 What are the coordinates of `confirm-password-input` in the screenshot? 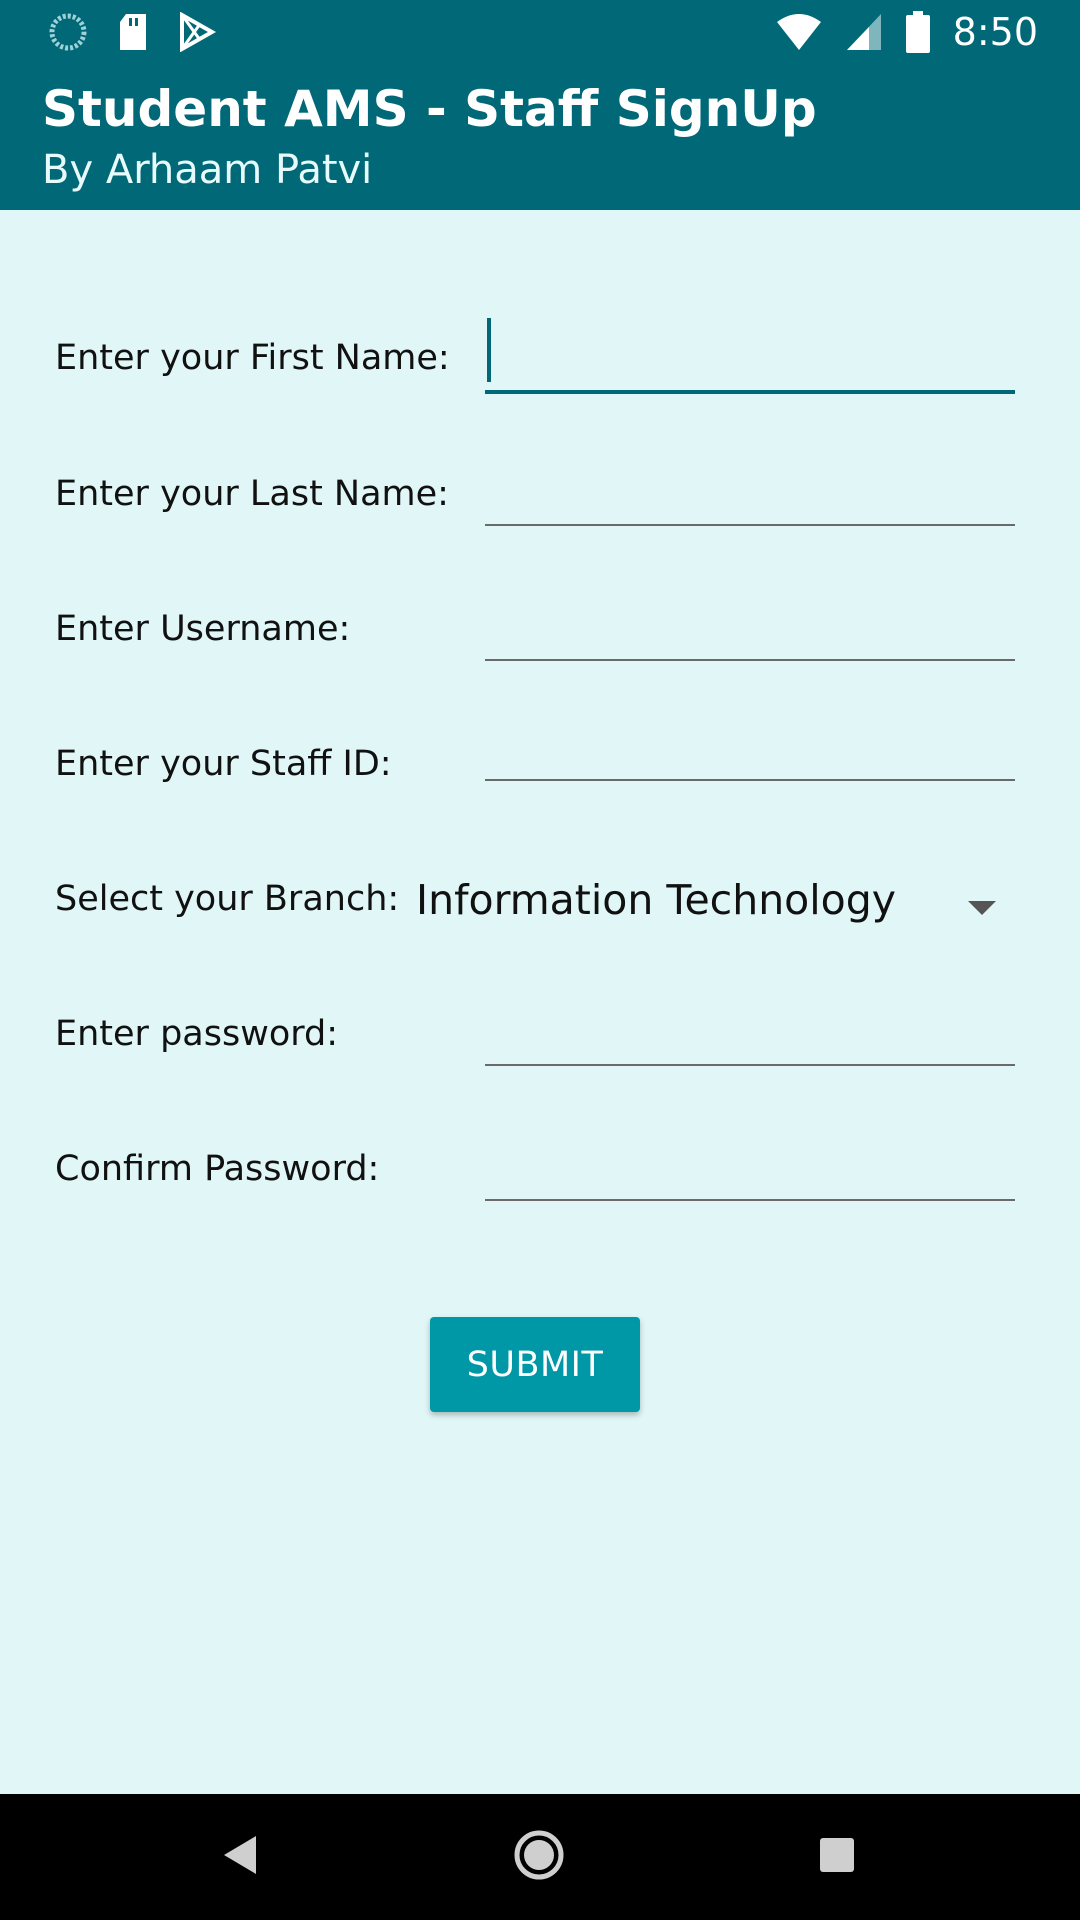 It's located at (750, 1161).